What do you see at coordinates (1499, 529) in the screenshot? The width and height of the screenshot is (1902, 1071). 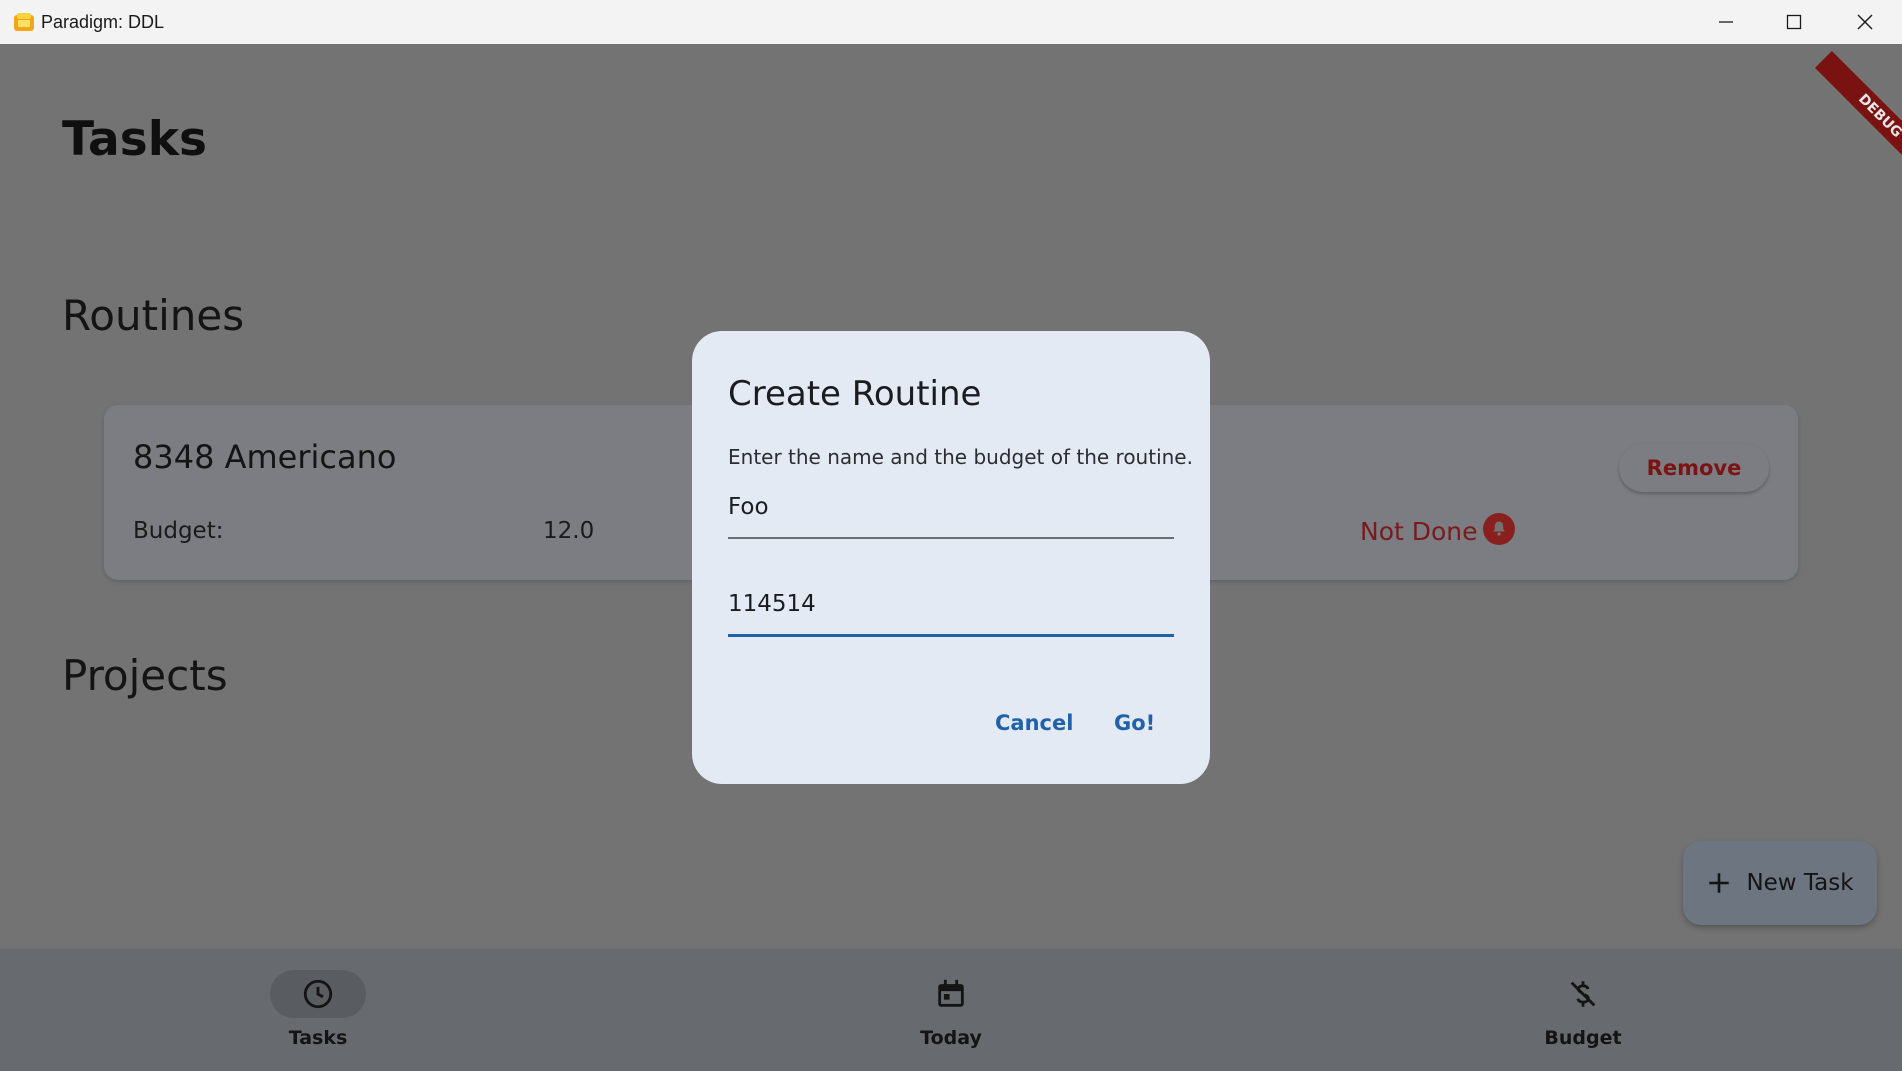 I see `notification-bell-icon` at bounding box center [1499, 529].